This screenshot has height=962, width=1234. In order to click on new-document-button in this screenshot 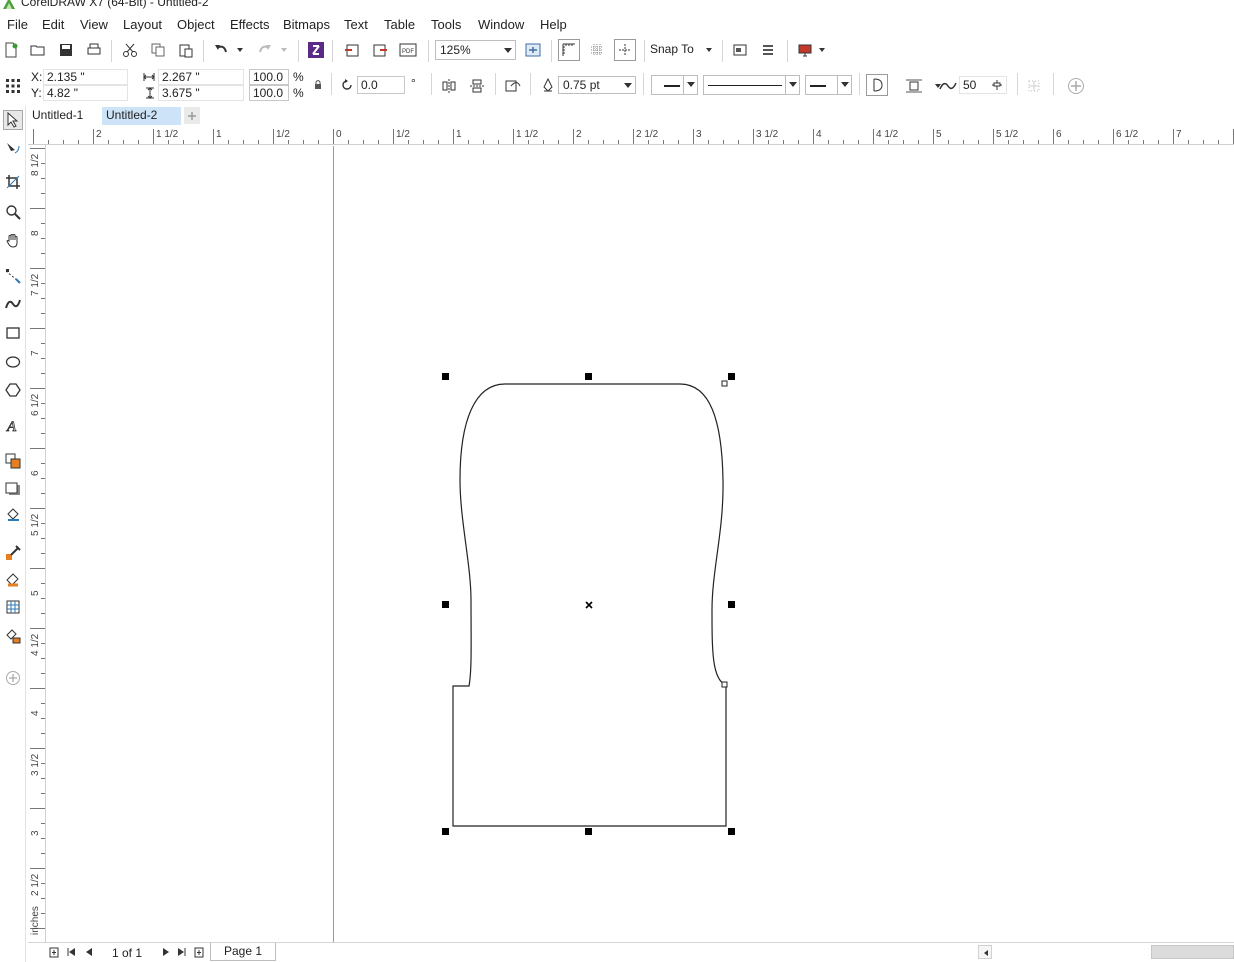, I will do `click(11, 50)`.